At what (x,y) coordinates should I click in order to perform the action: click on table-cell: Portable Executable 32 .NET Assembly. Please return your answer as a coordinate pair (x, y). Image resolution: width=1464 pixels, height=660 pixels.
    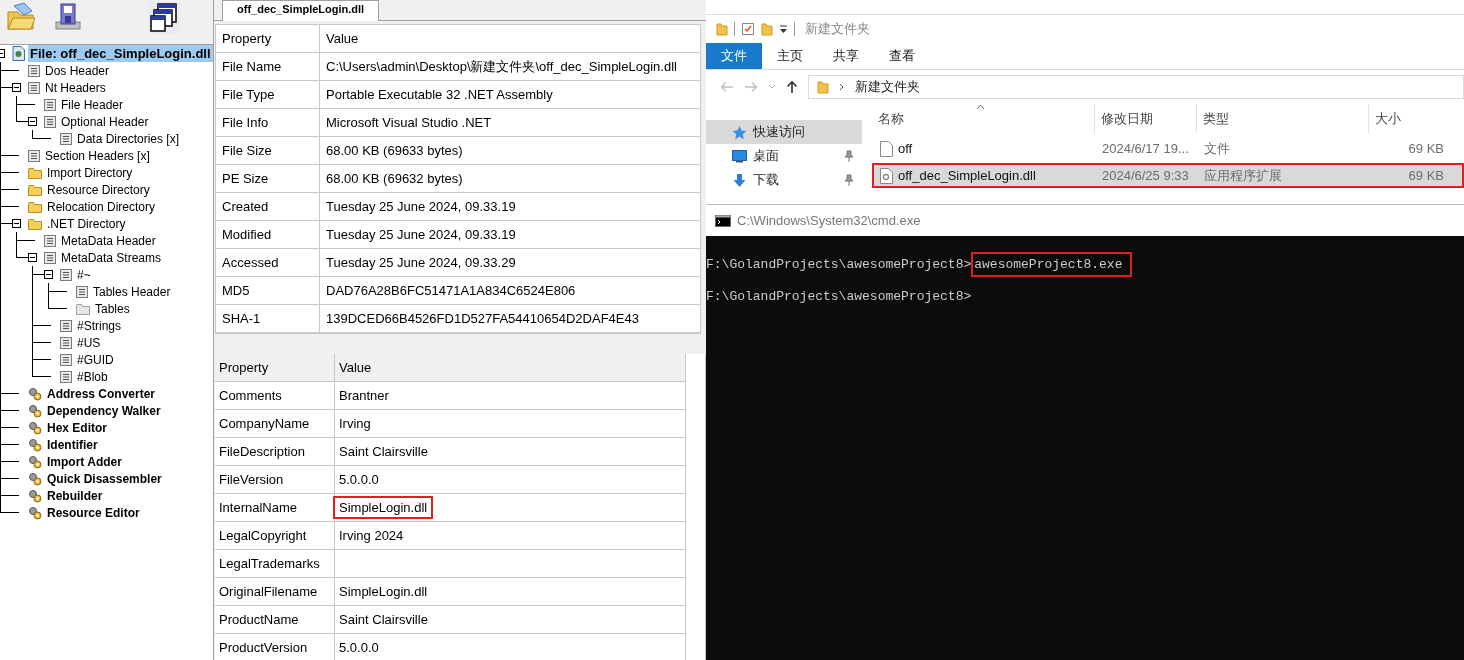
    Looking at the image, I should click on (510, 95).